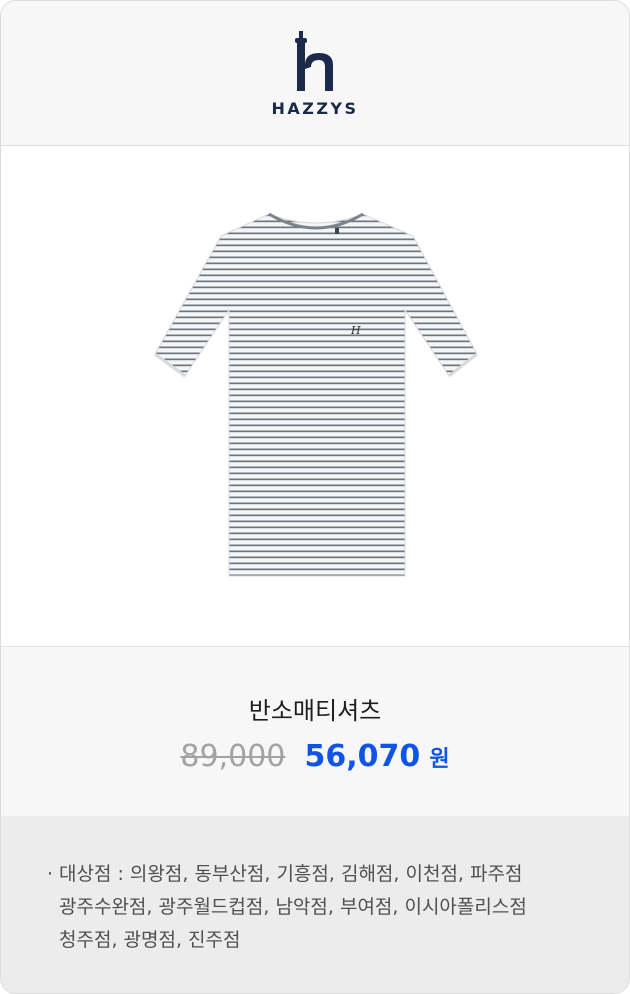 The image size is (630, 994). What do you see at coordinates (293, 907) in the screenshot?
I see `stores-line: 광주수완점, 광주월드컵점, 남악점, 부여점, 이시아폴리스점` at bounding box center [293, 907].